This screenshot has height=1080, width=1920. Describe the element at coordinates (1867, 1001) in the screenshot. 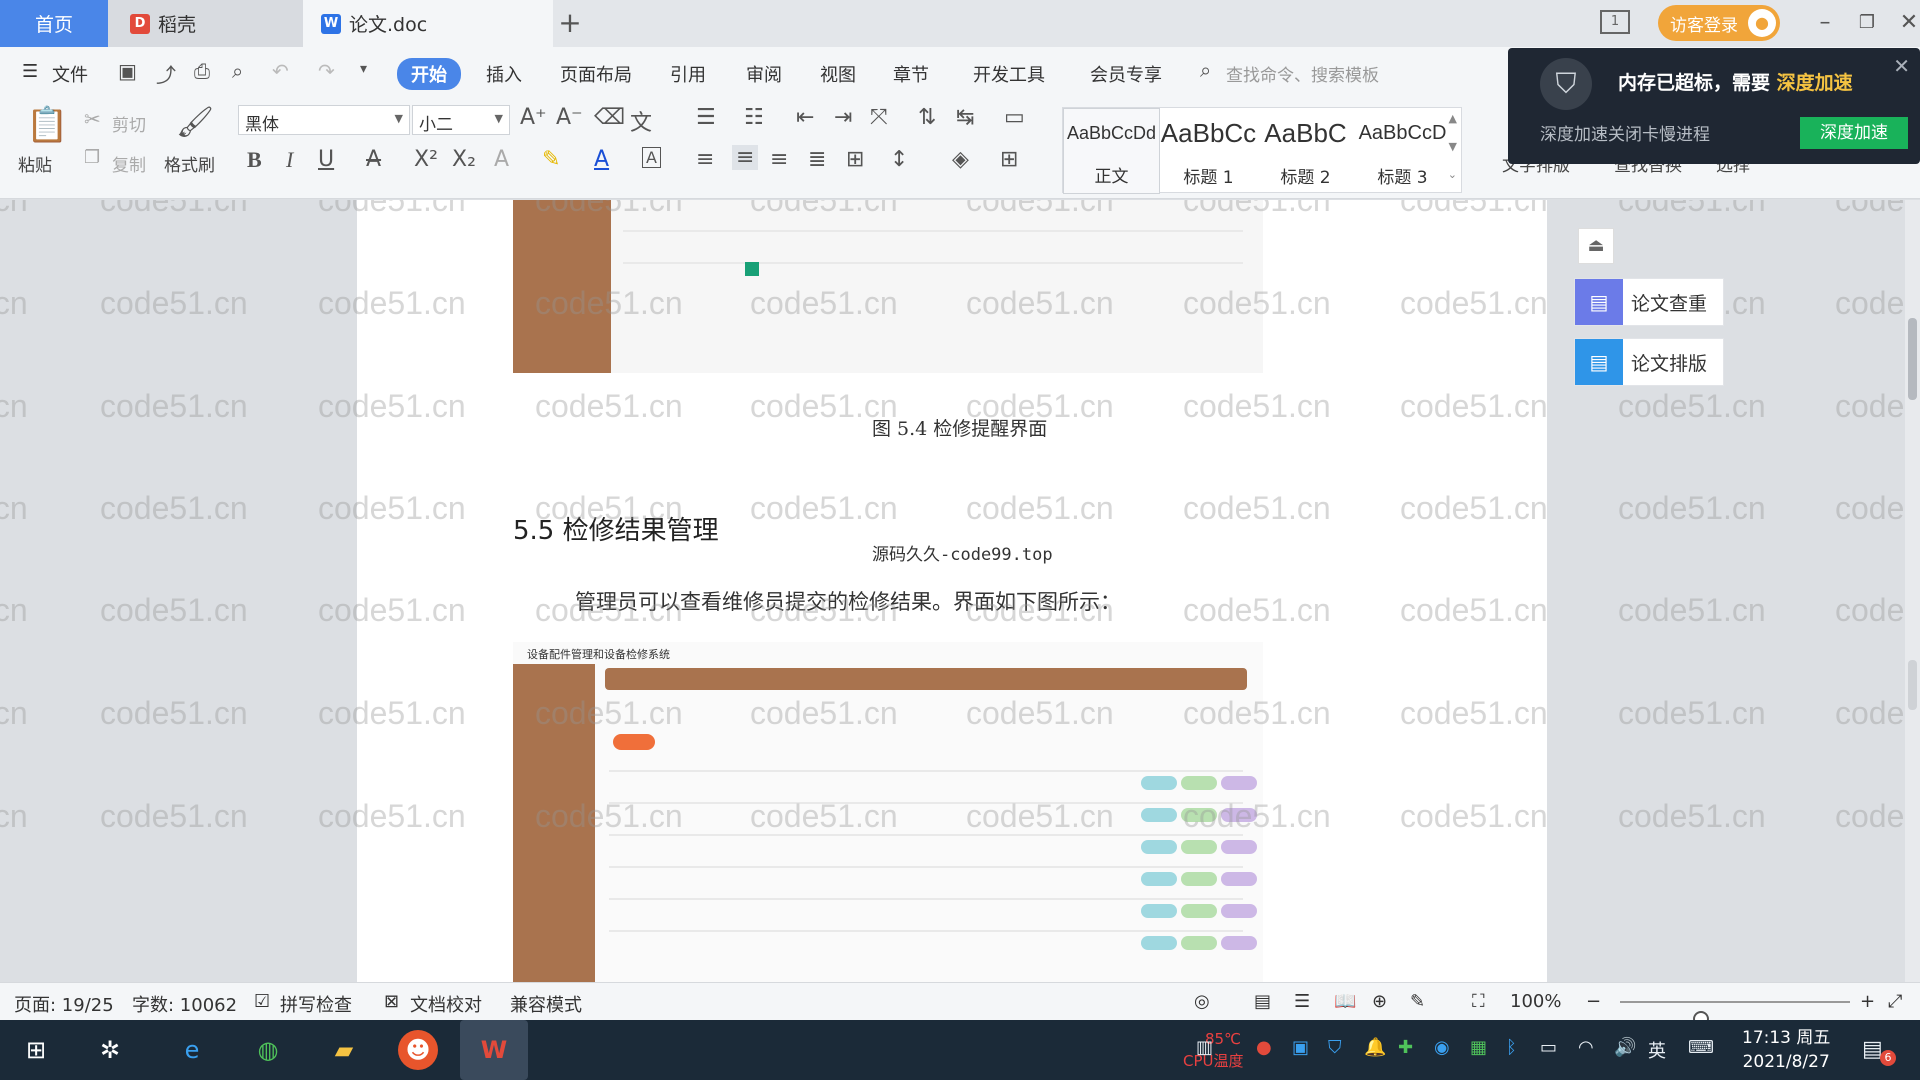

I see `zoom-in-icon: +` at that location.